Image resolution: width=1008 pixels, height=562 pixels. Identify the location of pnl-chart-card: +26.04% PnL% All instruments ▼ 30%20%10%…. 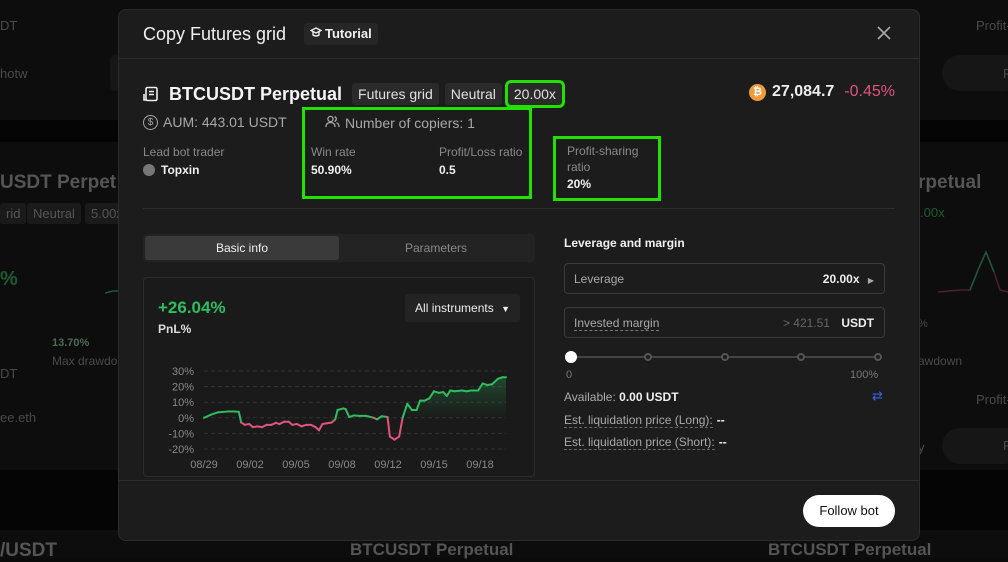
(339, 377).